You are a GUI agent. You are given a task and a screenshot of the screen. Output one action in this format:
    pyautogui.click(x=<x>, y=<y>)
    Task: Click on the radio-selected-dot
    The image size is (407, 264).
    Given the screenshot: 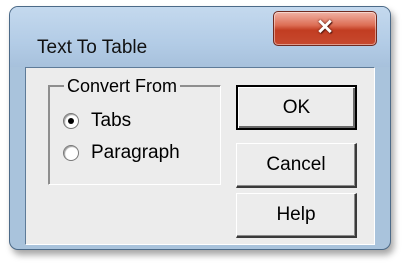 What is the action you would take?
    pyautogui.click(x=71, y=121)
    